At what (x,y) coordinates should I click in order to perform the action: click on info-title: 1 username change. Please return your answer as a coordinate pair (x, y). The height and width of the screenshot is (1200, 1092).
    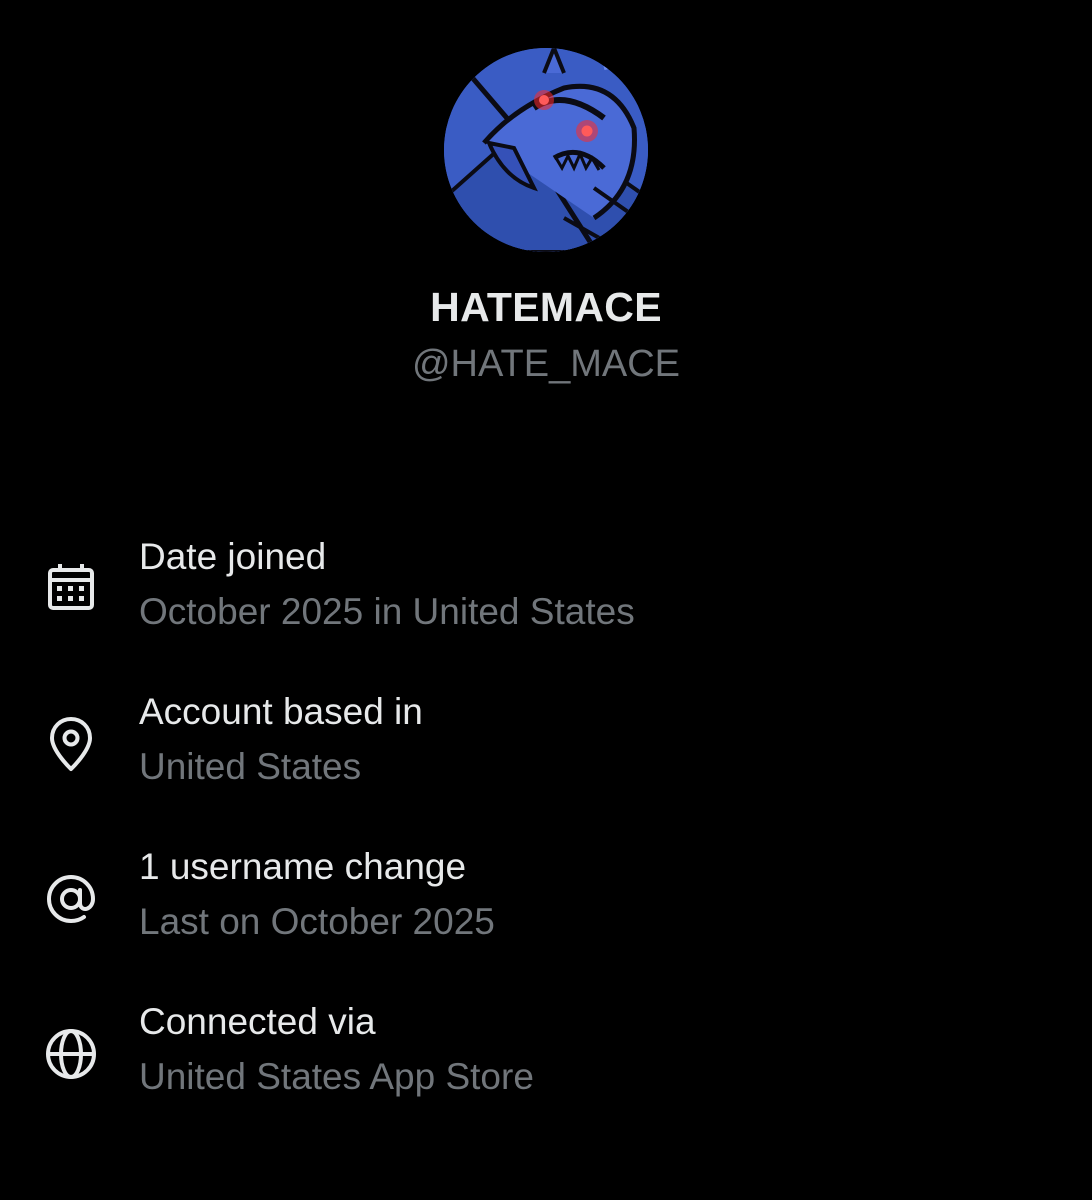
    Looking at the image, I should click on (303, 866).